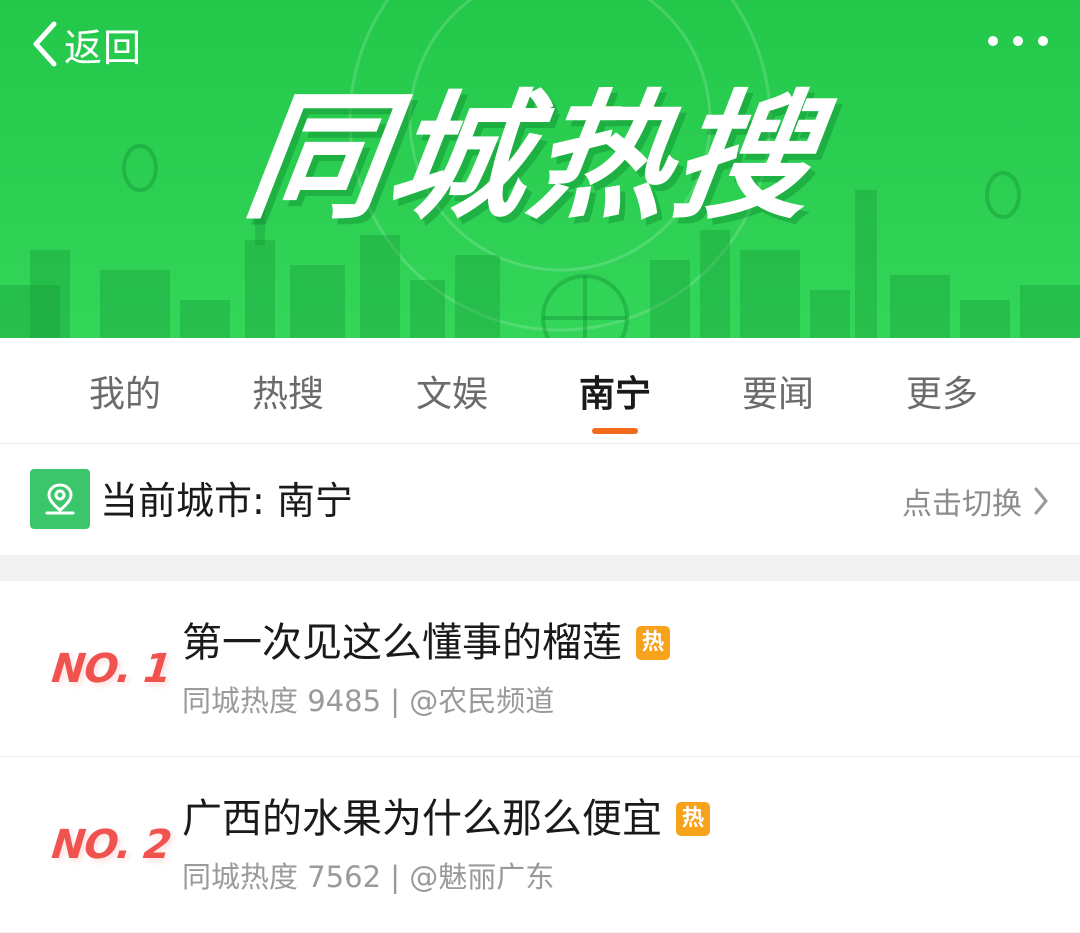 The height and width of the screenshot is (933, 1080). I want to click on tab-more: 更多, so click(942, 391).